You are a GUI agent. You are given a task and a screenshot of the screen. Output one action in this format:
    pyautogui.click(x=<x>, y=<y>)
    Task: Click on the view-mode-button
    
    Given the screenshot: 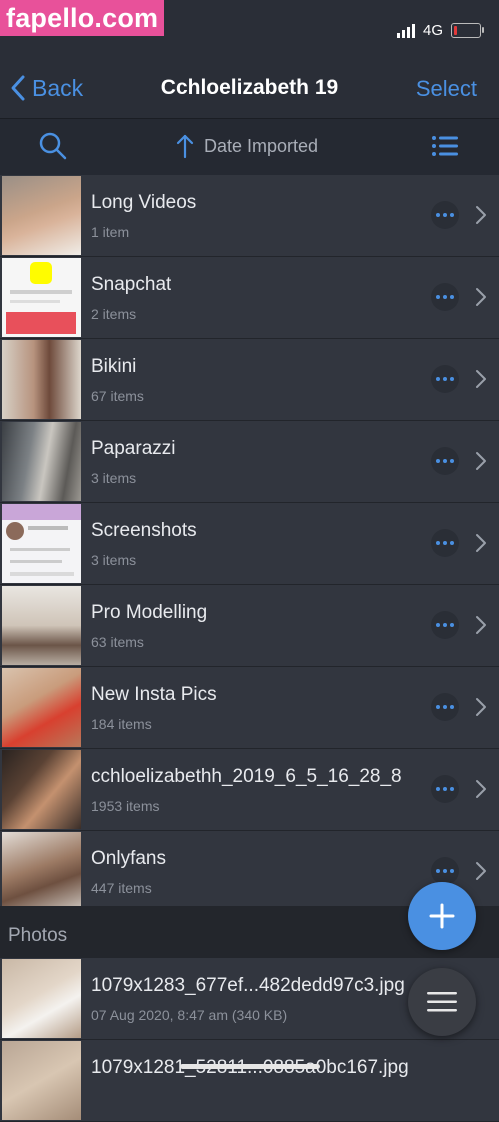 What is the action you would take?
    pyautogui.click(x=445, y=148)
    